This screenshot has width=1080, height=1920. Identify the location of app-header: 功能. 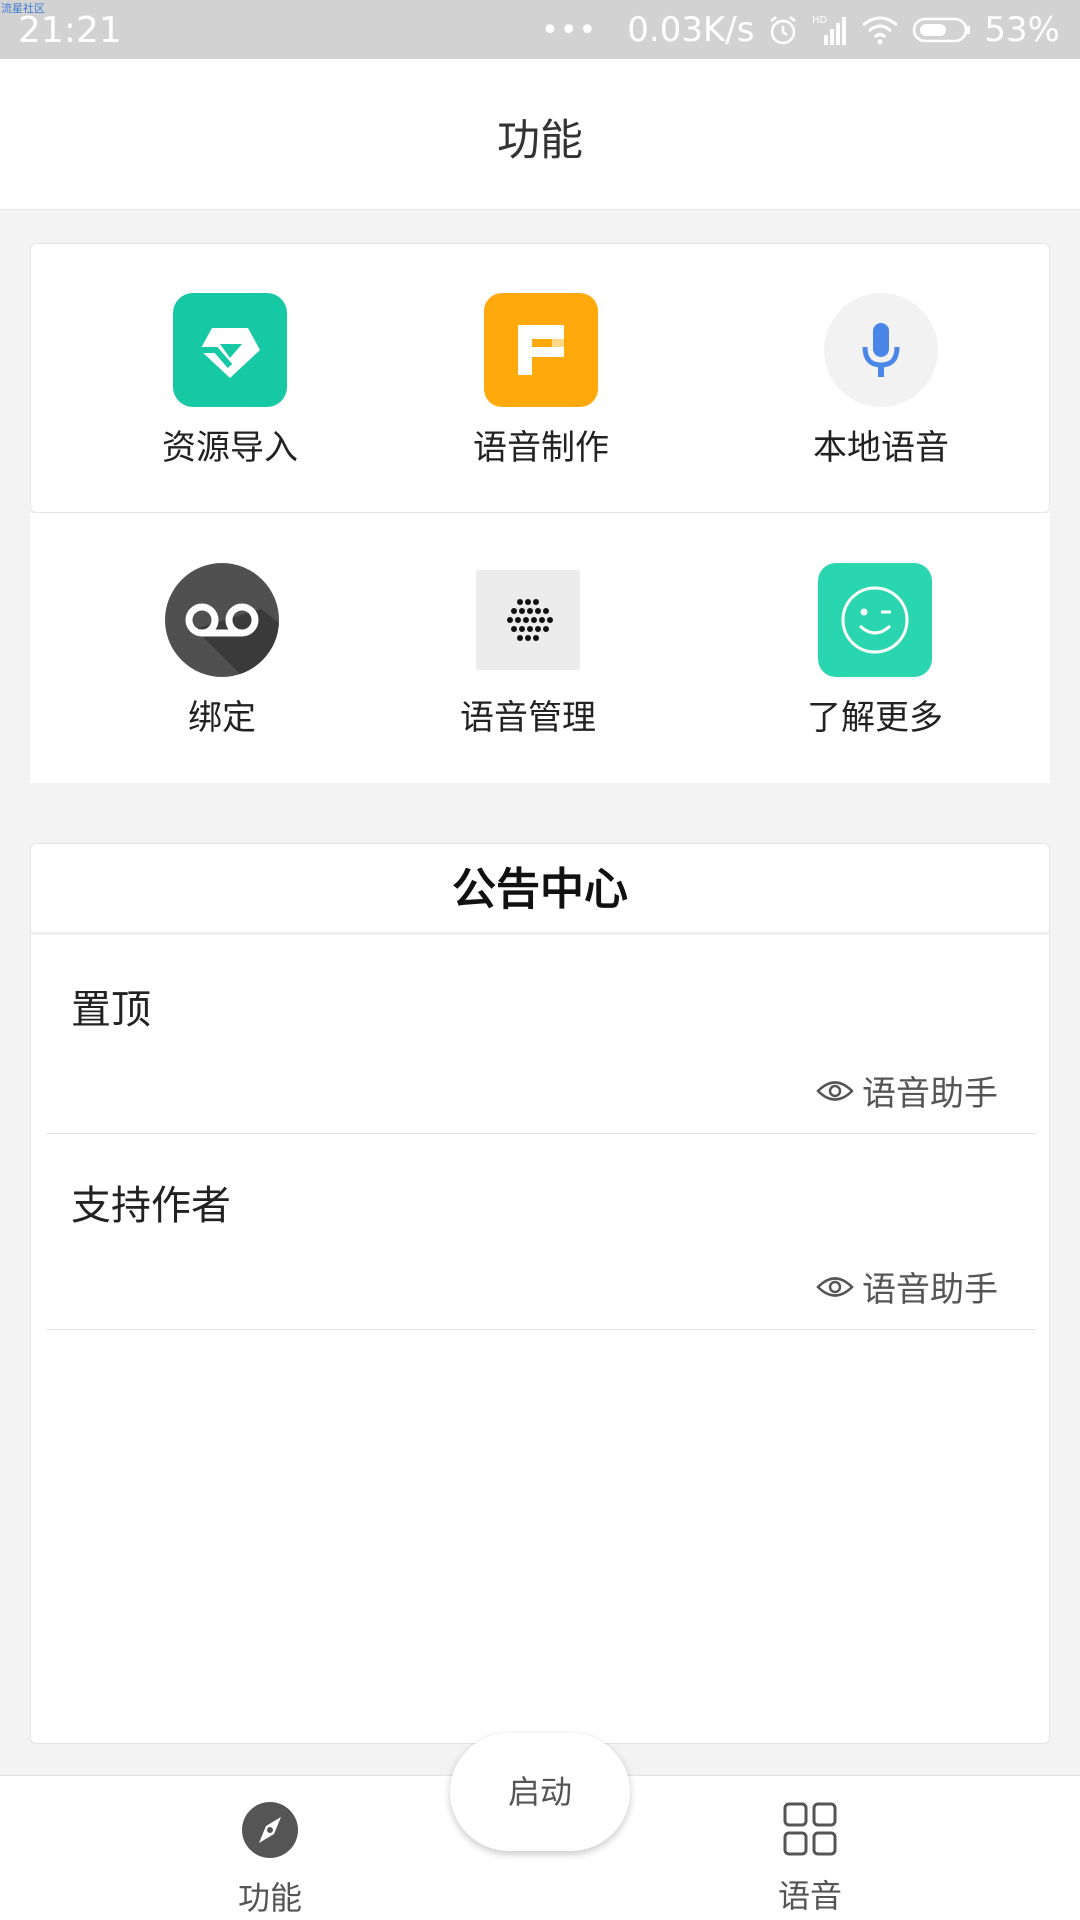
(540, 134).